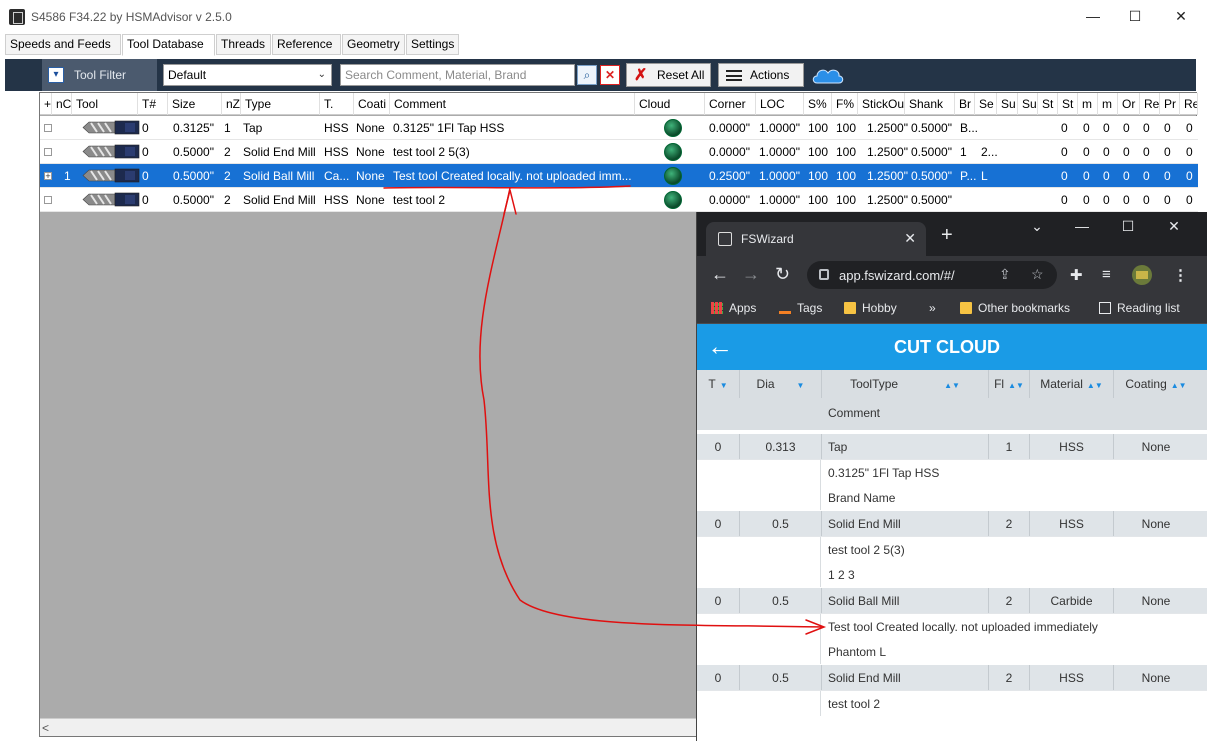 The image size is (1207, 741). What do you see at coordinates (610, 75) in the screenshot?
I see `clear-search-icon: ✕` at bounding box center [610, 75].